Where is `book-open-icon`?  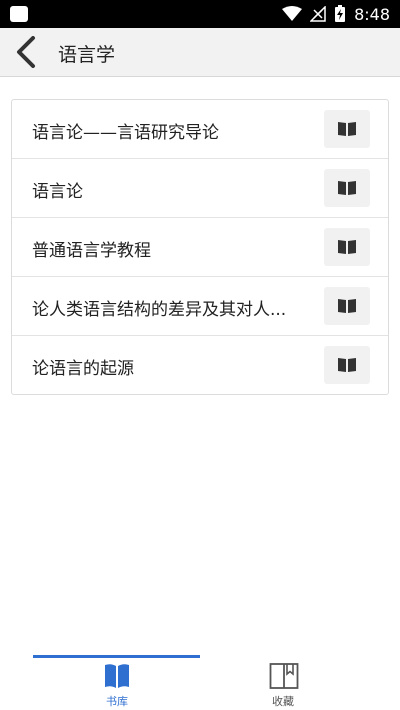
book-open-icon is located at coordinates (117, 676).